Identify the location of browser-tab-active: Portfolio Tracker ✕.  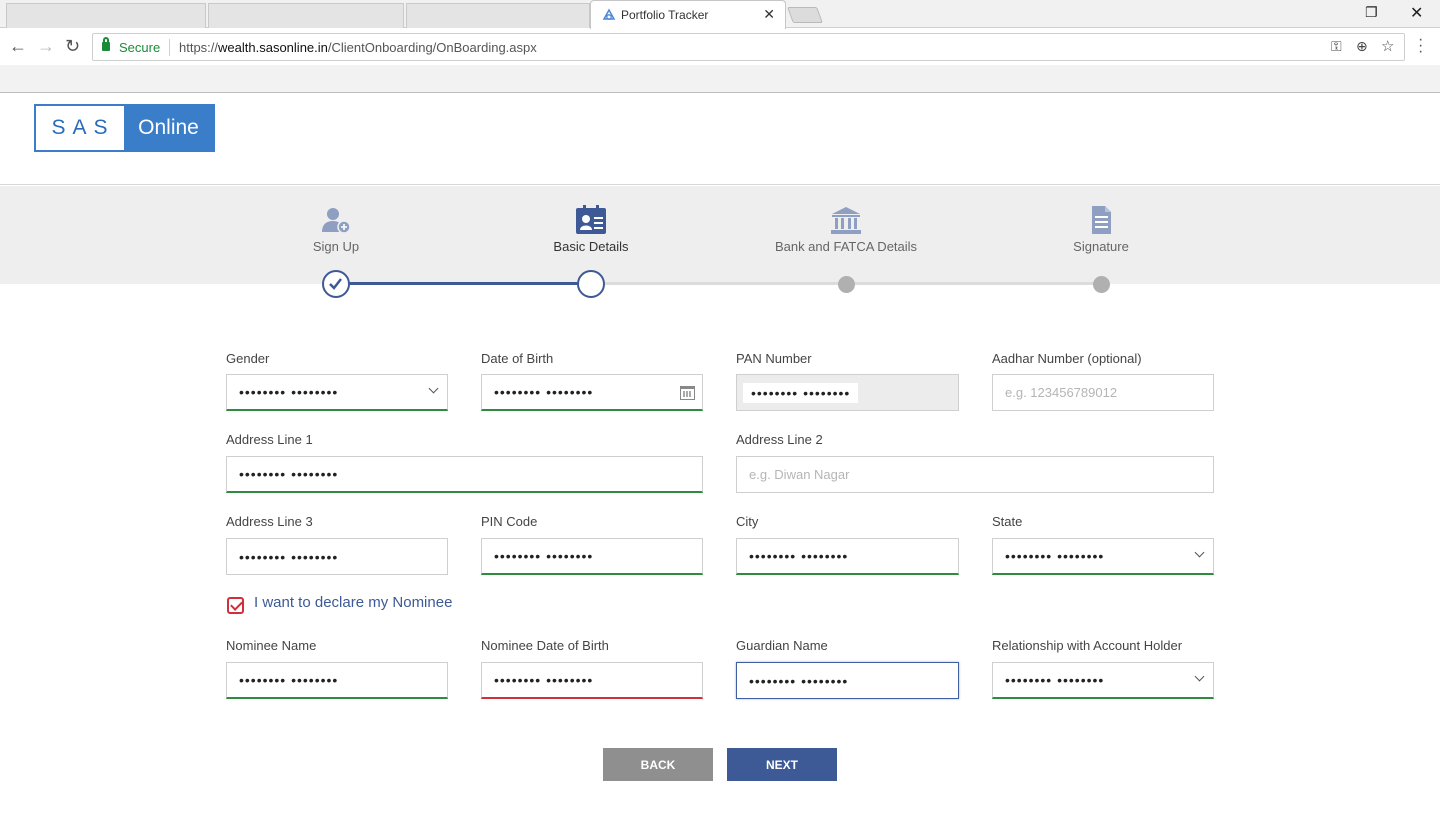
(688, 14).